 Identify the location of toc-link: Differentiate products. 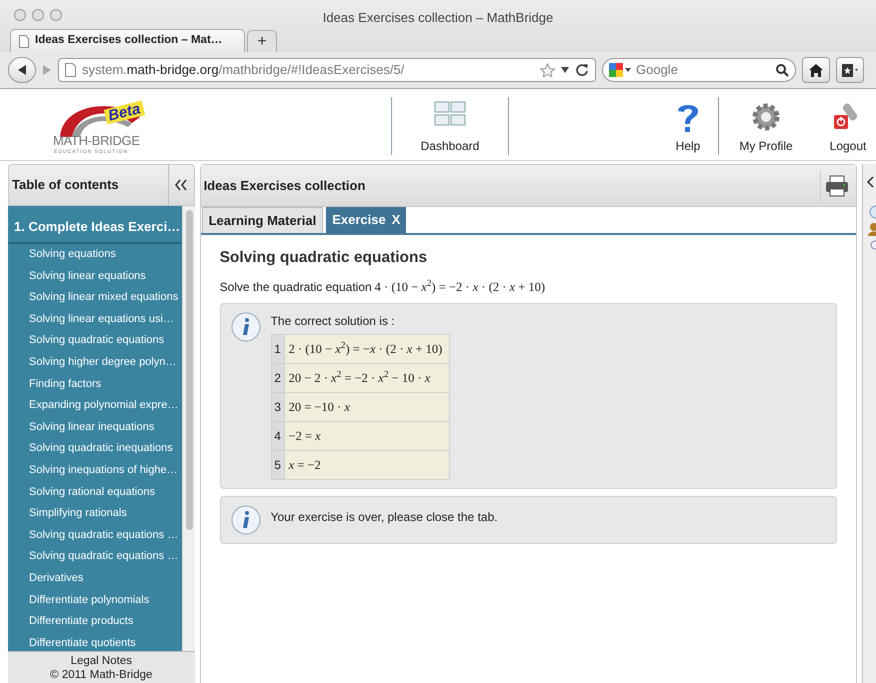
(95, 622).